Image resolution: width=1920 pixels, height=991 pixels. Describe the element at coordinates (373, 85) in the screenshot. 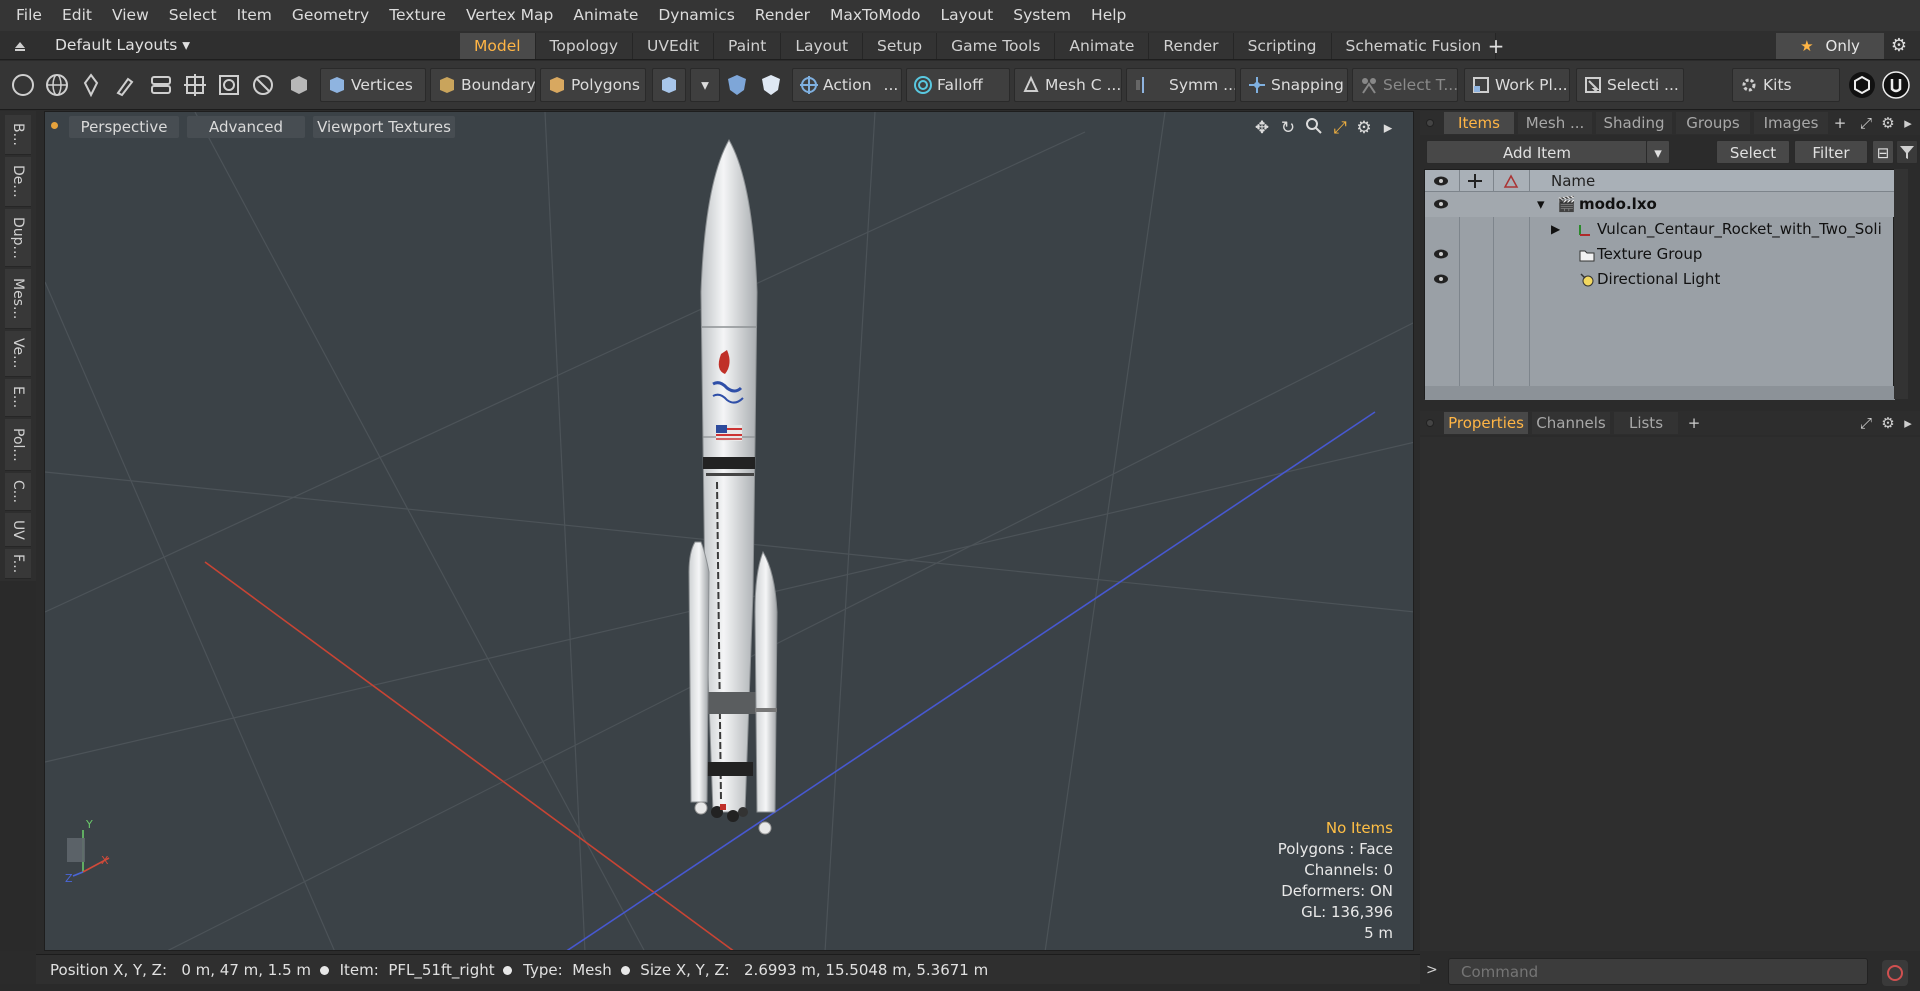

I see `vertices-button: Vertices` at that location.